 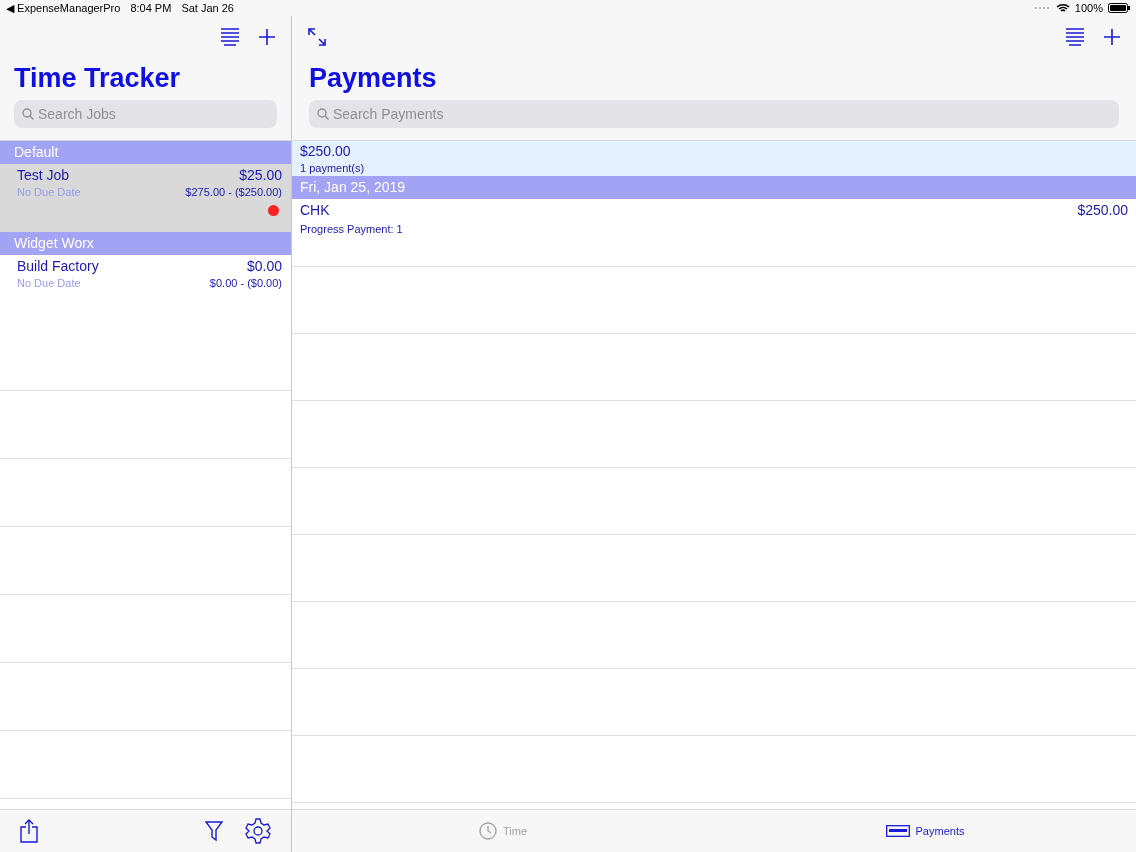 I want to click on section-header: Widget Worx, so click(x=145, y=243).